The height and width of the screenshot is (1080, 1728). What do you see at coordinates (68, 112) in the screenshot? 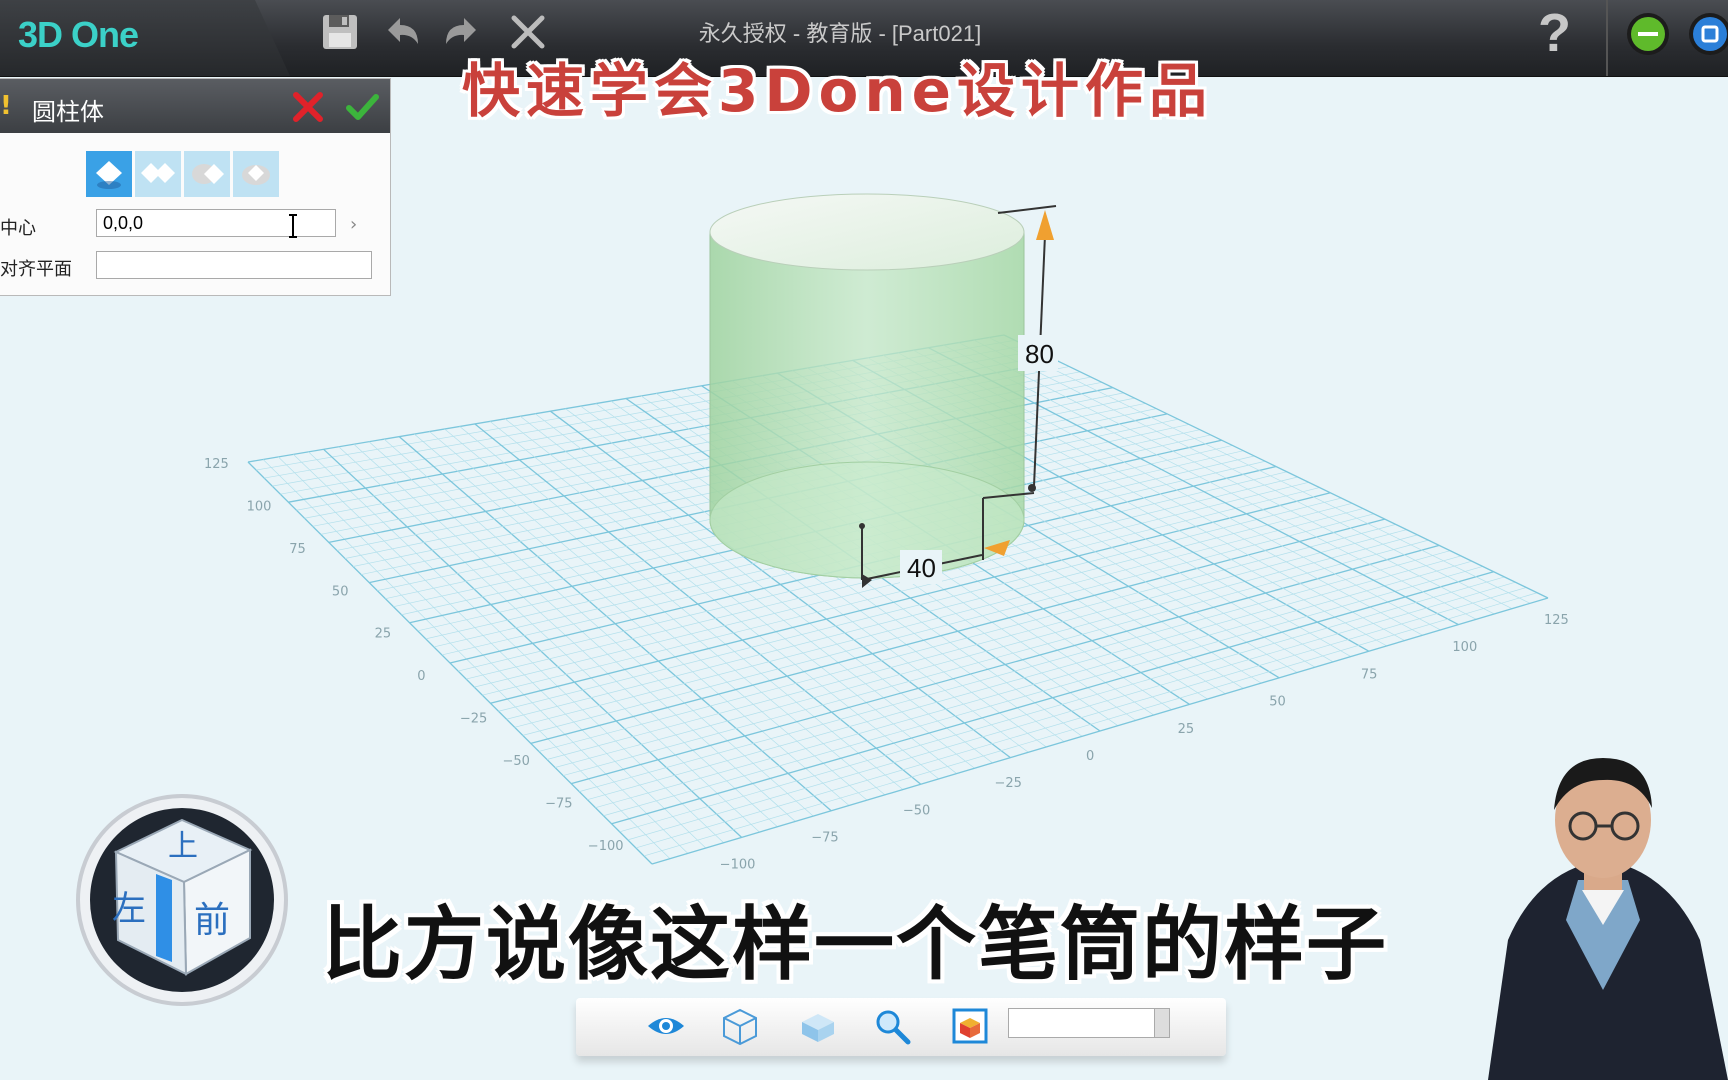
I see `panel-title: 圆柱体` at bounding box center [68, 112].